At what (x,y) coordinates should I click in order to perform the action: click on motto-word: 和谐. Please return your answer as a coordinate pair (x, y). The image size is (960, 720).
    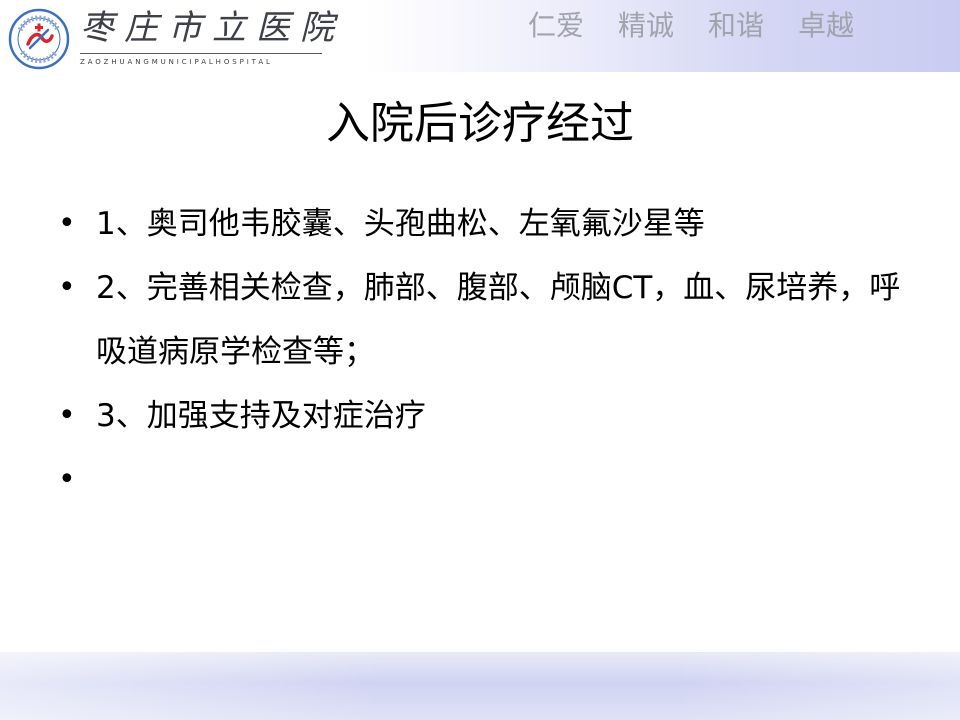
    Looking at the image, I should click on (736, 25).